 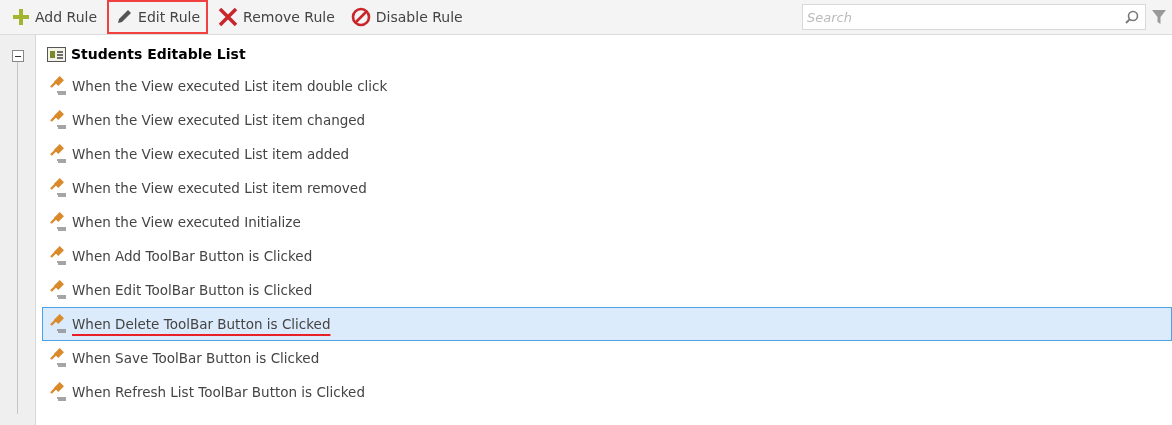 I want to click on toolbar-button: Edit Rule, so click(x=158, y=17).